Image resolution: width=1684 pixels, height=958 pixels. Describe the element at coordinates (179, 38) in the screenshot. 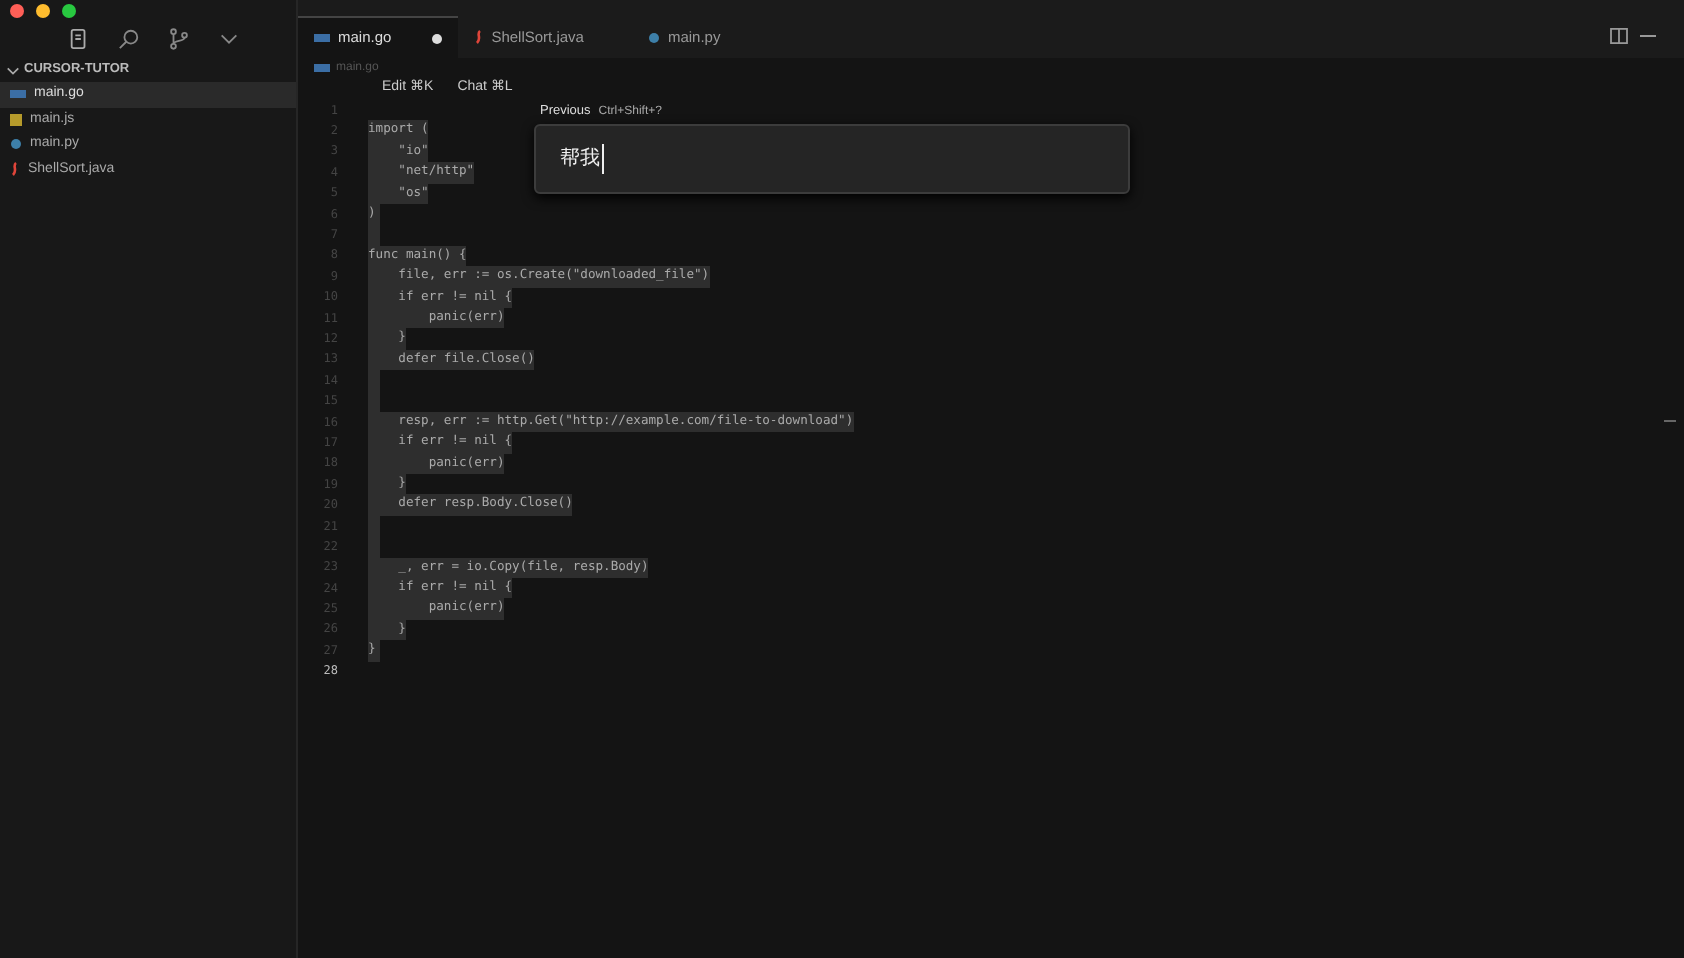

I see `branch-icon` at that location.